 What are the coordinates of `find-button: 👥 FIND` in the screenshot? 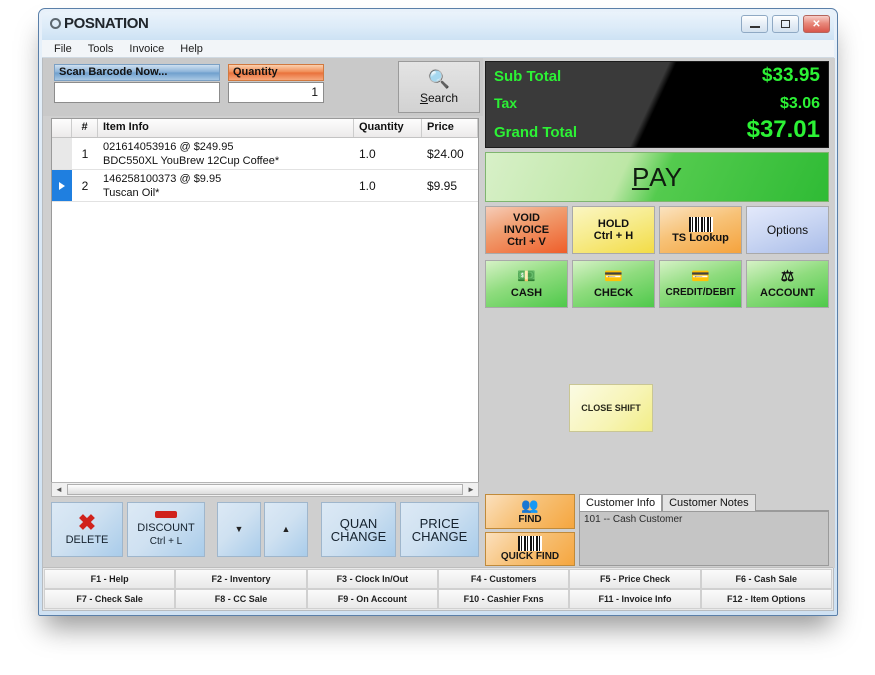 It's located at (530, 511).